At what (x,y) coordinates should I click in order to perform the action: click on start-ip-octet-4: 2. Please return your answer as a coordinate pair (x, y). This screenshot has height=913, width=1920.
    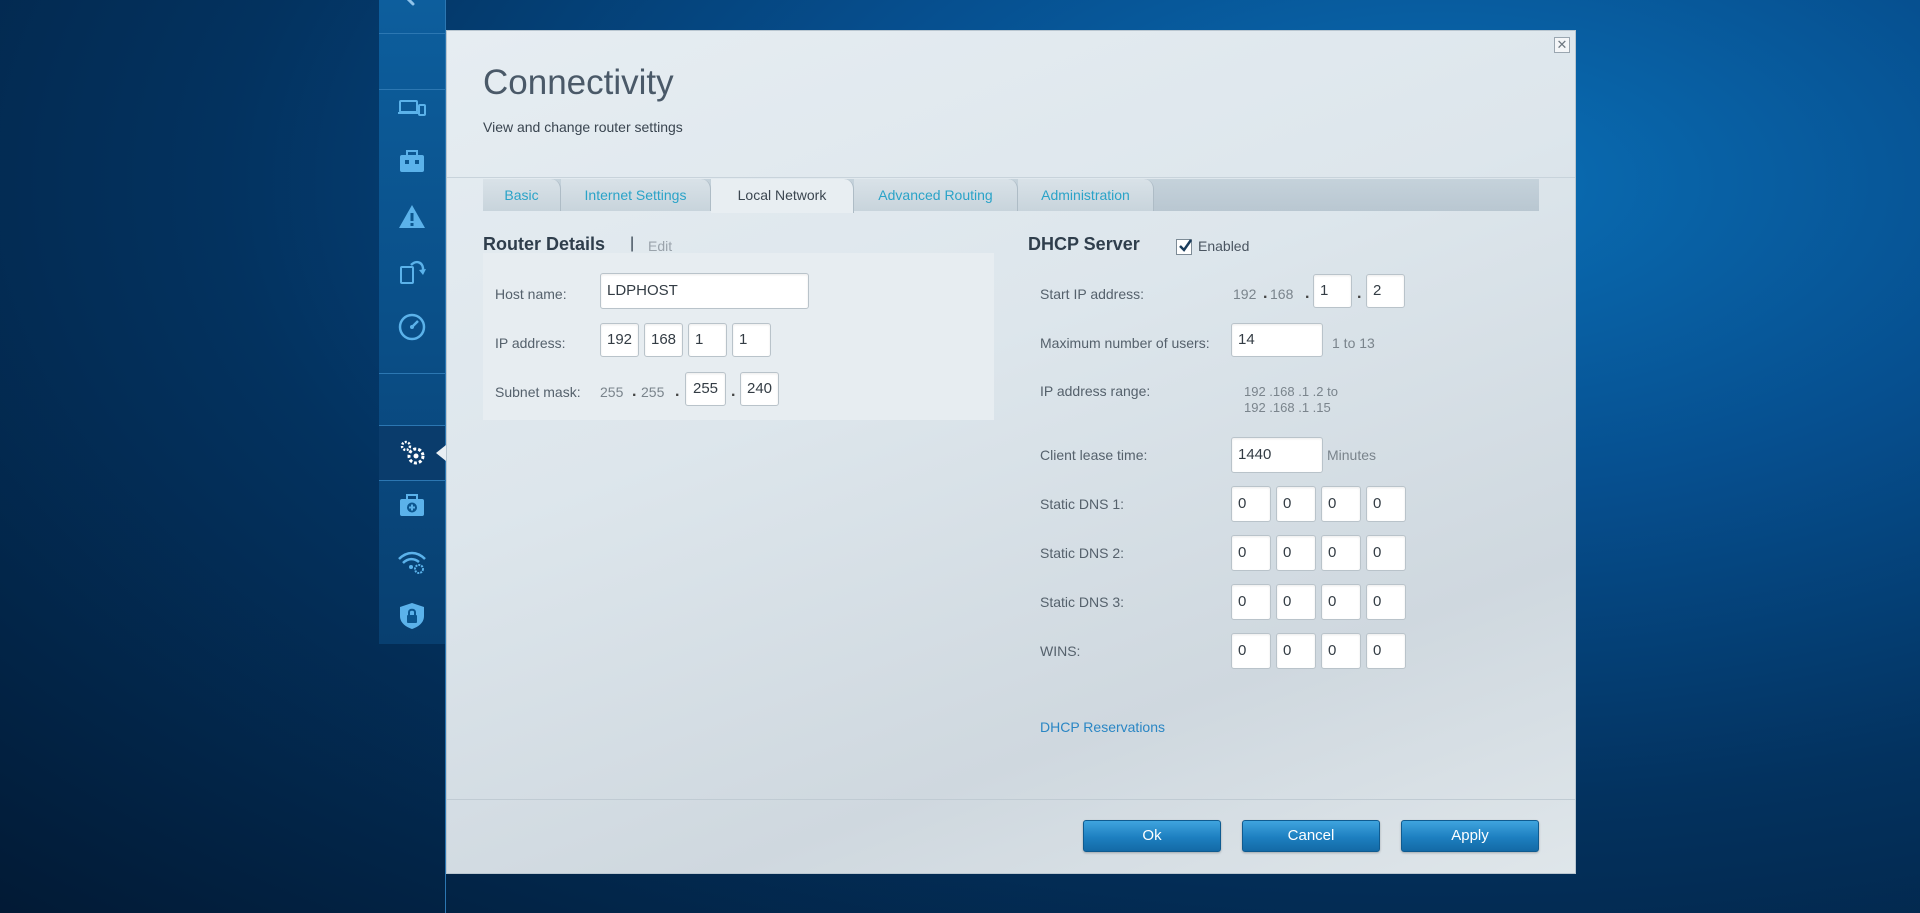
    Looking at the image, I should click on (1385, 291).